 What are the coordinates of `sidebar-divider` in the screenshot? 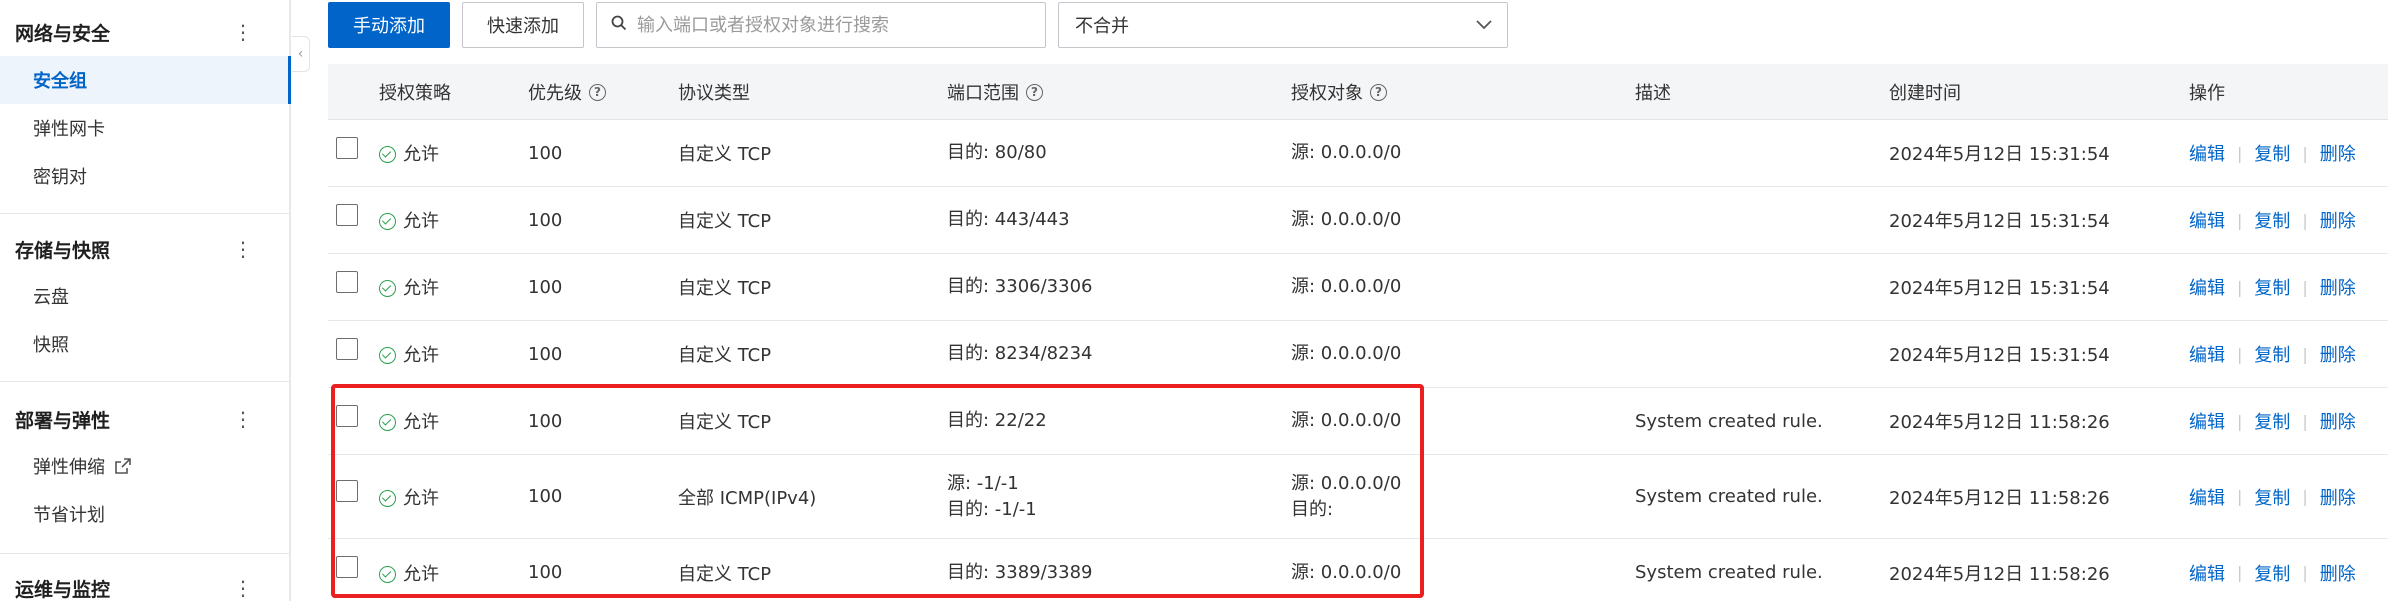 It's located at (144, 553).